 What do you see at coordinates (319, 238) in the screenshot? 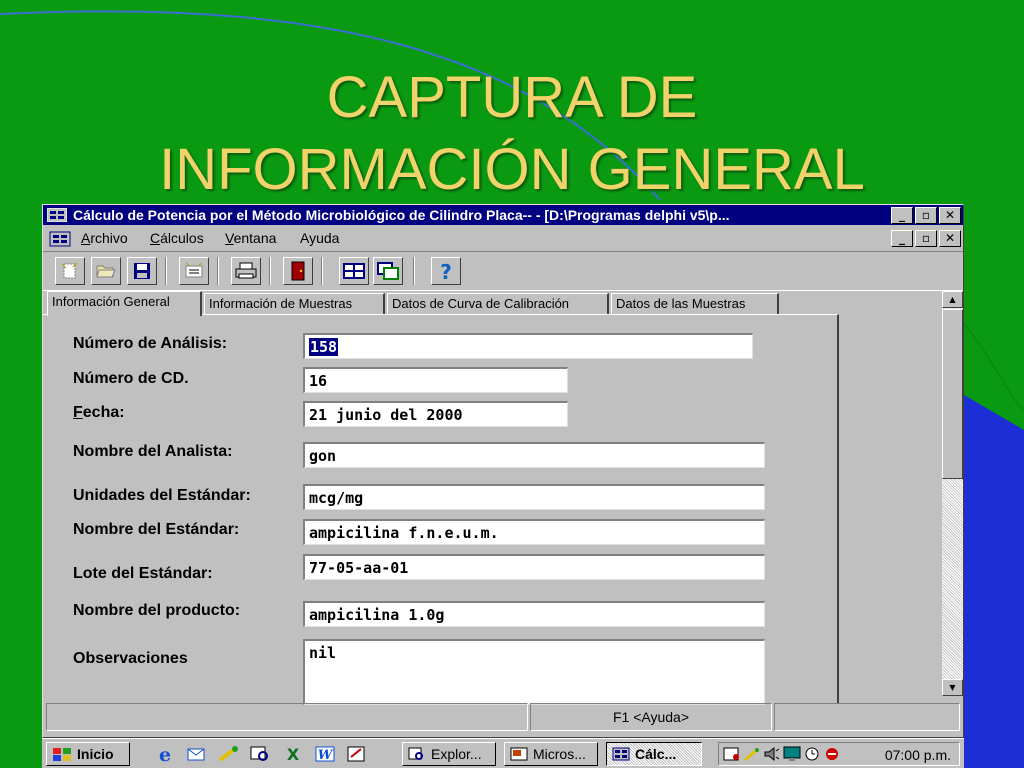
I see `menu-ayuda: Ayuda` at bounding box center [319, 238].